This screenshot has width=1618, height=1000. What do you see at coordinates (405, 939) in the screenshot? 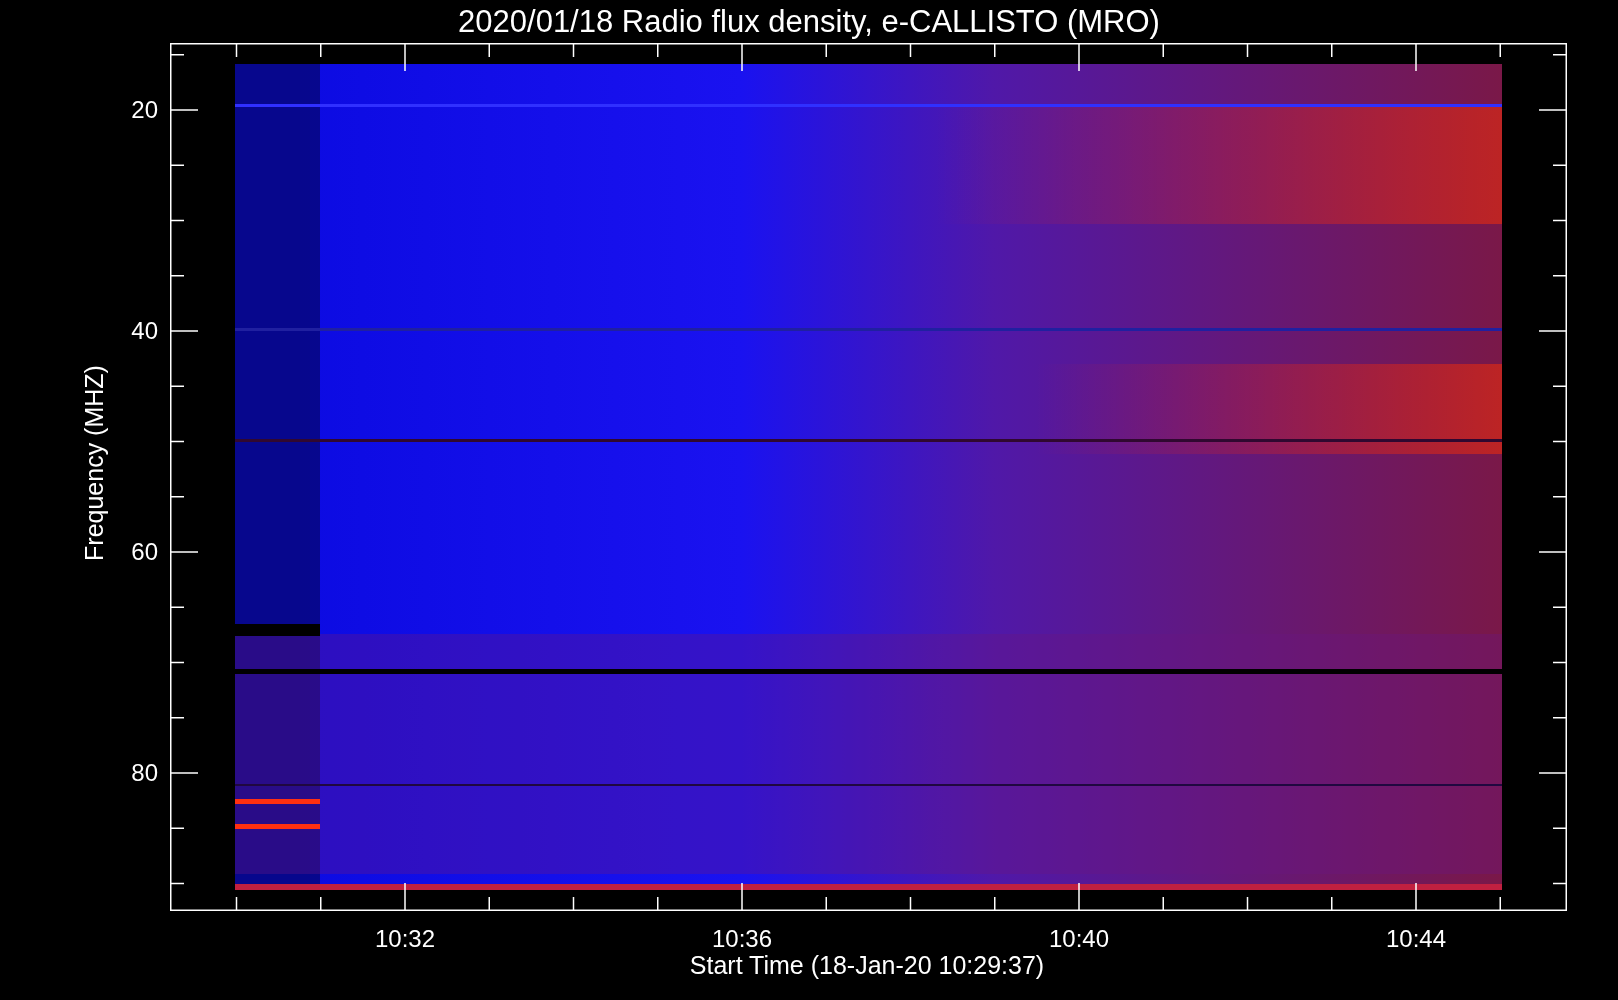
I see `x-tick-label: 10:32` at bounding box center [405, 939].